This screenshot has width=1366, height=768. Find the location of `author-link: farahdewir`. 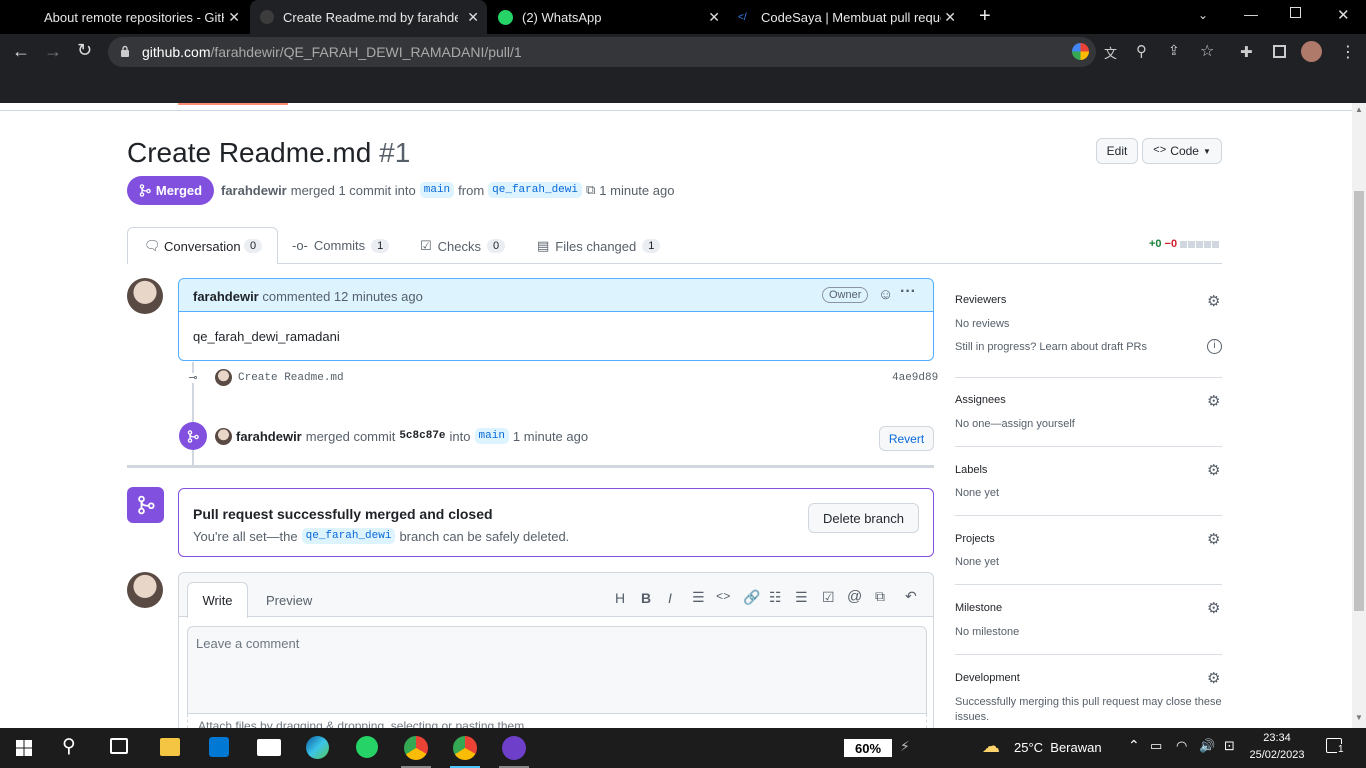

author-link: farahdewir is located at coordinates (254, 190).